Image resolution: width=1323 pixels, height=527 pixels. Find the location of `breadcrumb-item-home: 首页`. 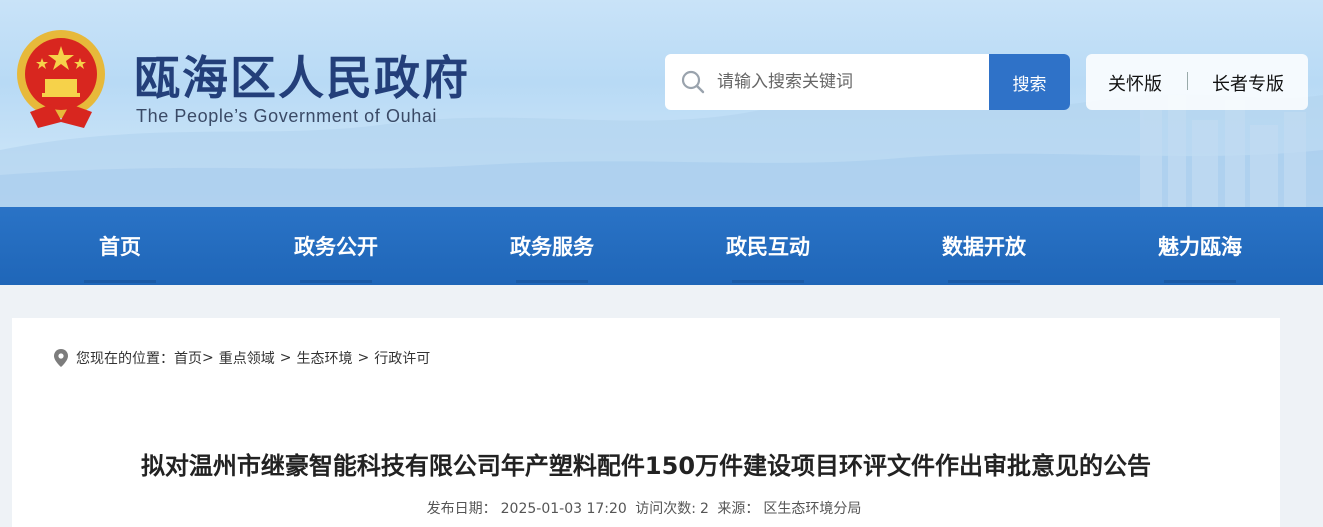

breadcrumb-item-home: 首页 is located at coordinates (188, 358).